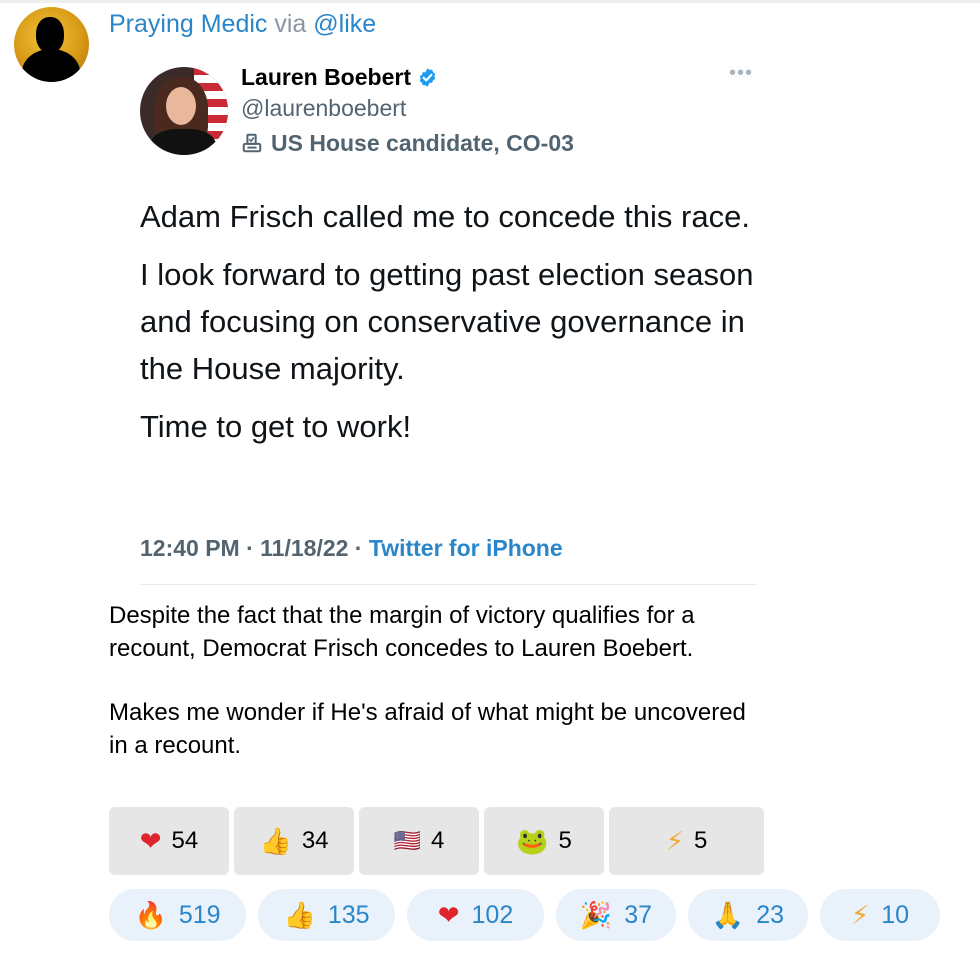 The width and height of the screenshot is (980, 955). I want to click on account-label-text: US House candidate, CO-03, so click(422, 143).